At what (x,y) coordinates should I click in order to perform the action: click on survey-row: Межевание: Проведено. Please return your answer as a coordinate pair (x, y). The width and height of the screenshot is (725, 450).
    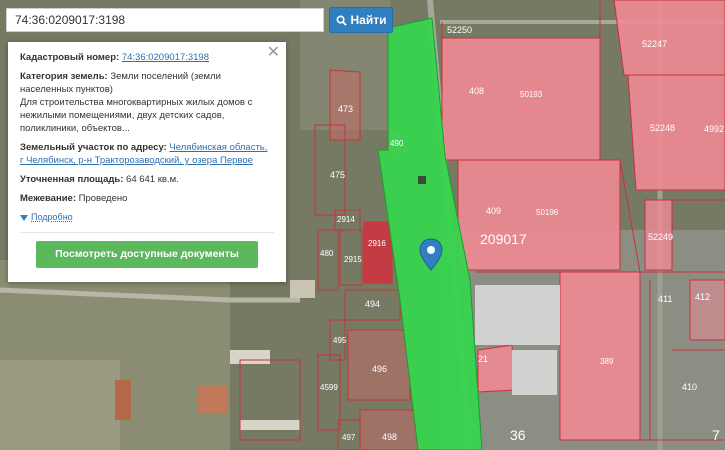
    Looking at the image, I should click on (147, 198).